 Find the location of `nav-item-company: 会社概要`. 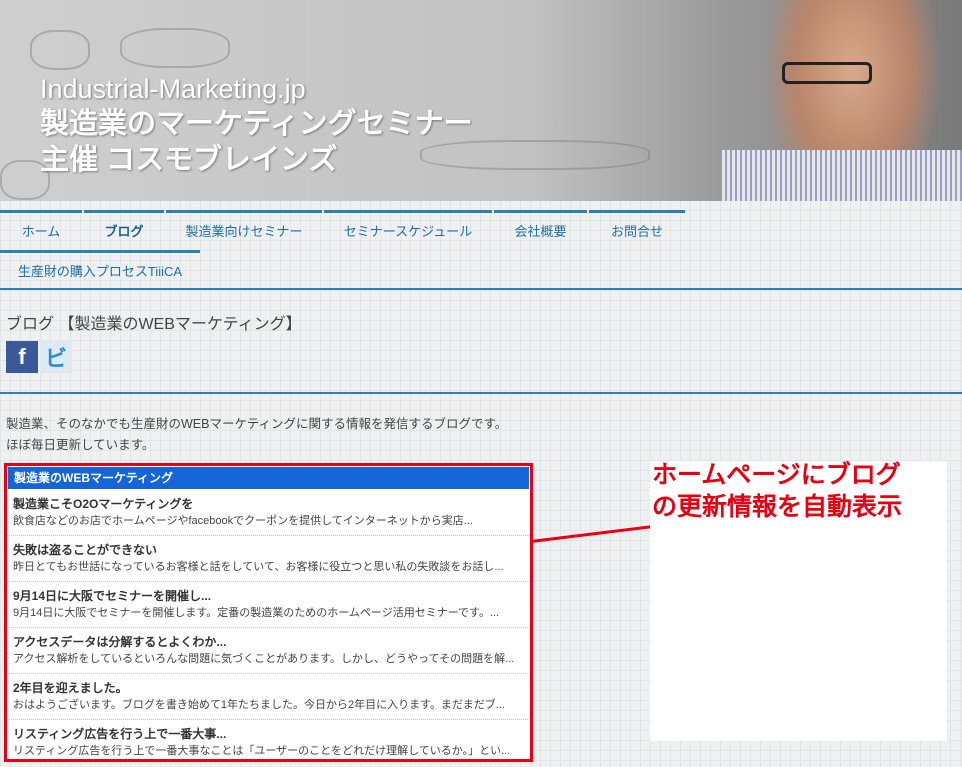

nav-item-company: 会社概要 is located at coordinates (540, 227).